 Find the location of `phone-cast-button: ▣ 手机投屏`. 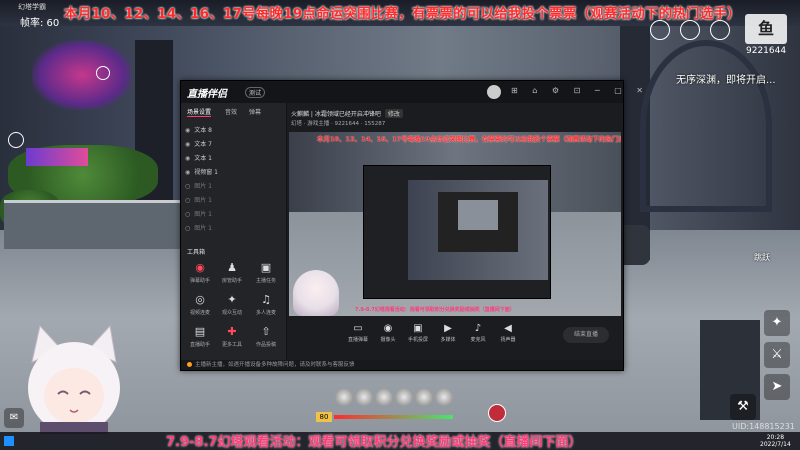

phone-cast-button: ▣ 手机投屏 is located at coordinates (418, 333).